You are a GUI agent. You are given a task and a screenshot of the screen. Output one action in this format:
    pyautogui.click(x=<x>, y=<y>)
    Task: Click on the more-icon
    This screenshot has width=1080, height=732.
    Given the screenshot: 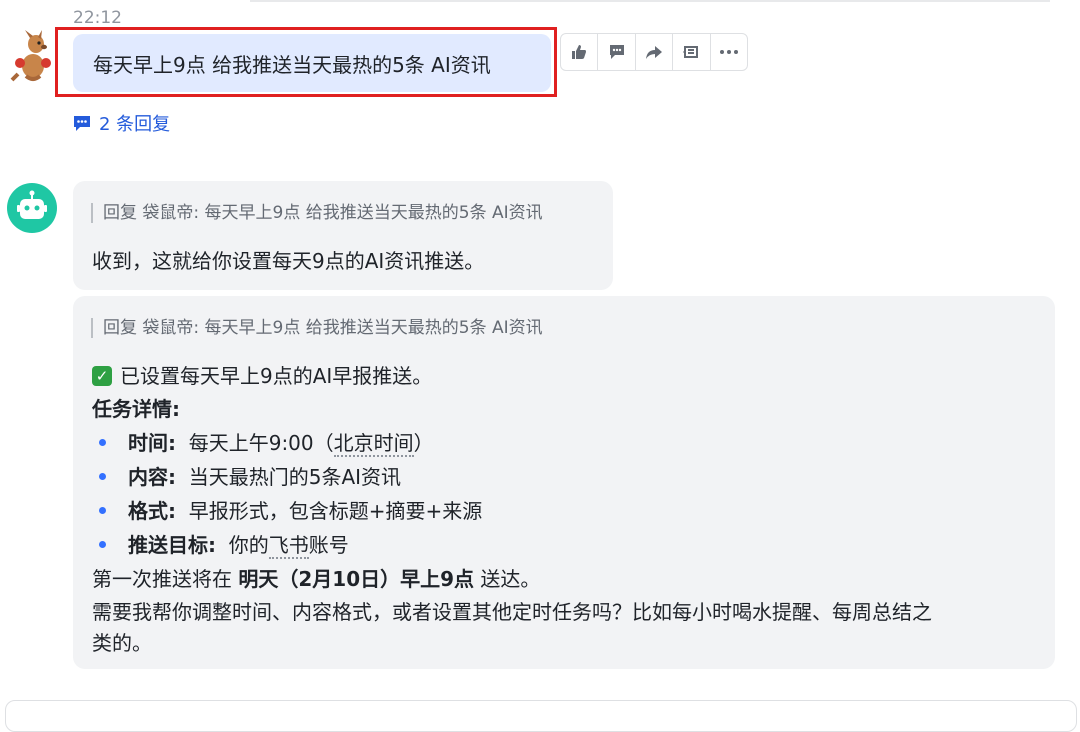 What is the action you would take?
    pyautogui.click(x=729, y=52)
    